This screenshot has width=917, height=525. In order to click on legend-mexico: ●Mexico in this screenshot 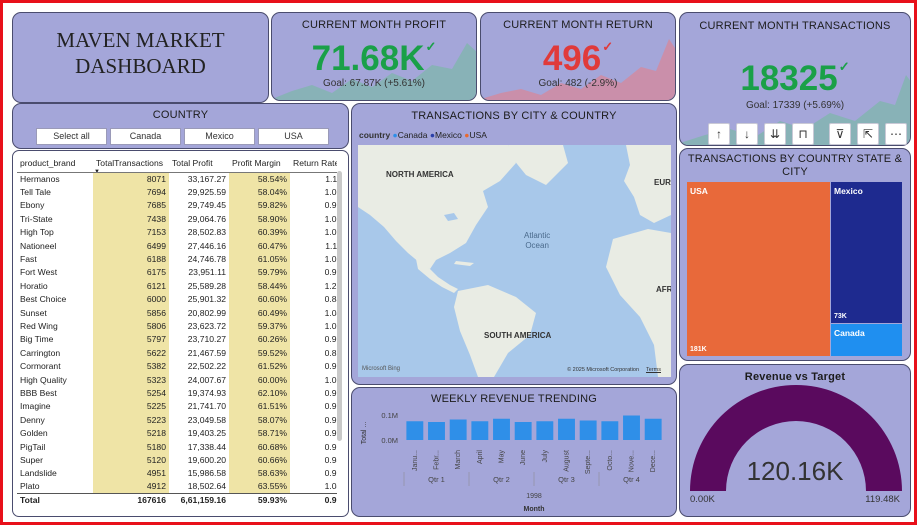, I will do `click(445, 135)`.